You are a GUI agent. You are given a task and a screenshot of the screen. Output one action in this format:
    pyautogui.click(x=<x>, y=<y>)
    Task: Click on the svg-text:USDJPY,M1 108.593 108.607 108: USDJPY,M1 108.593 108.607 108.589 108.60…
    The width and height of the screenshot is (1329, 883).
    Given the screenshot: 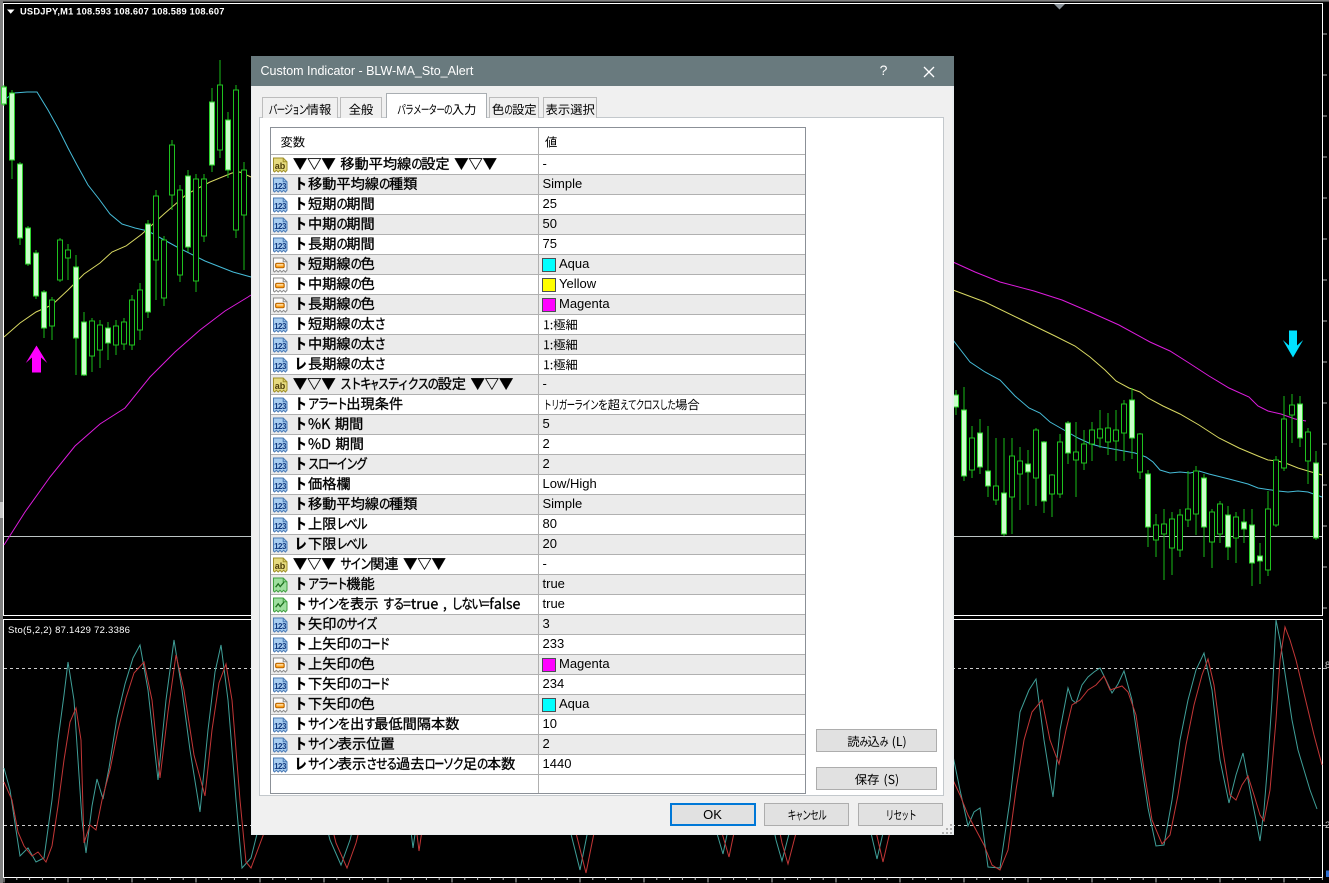 What is the action you would take?
    pyautogui.click(x=122, y=12)
    